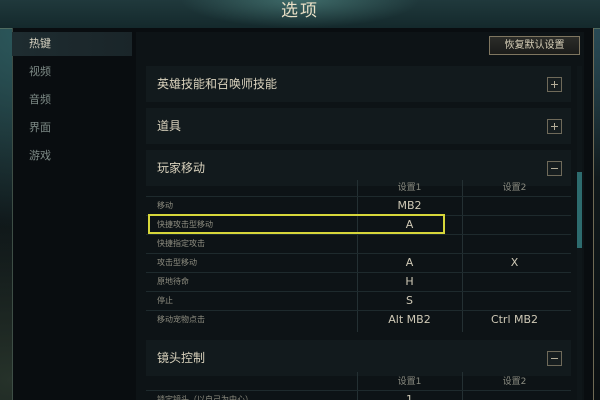  Describe the element at coordinates (181, 358) in the screenshot. I see `section-title-camera-control: 镜头控制` at that location.